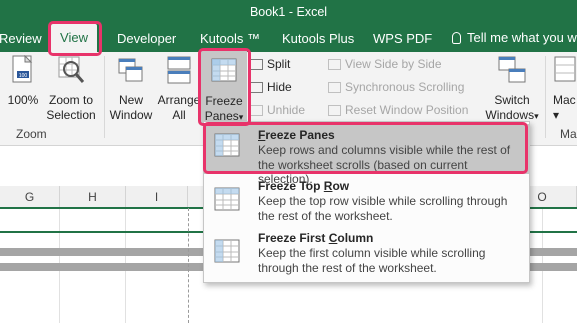 The image size is (577, 323). I want to click on freeze-top-row-icon, so click(227, 199).